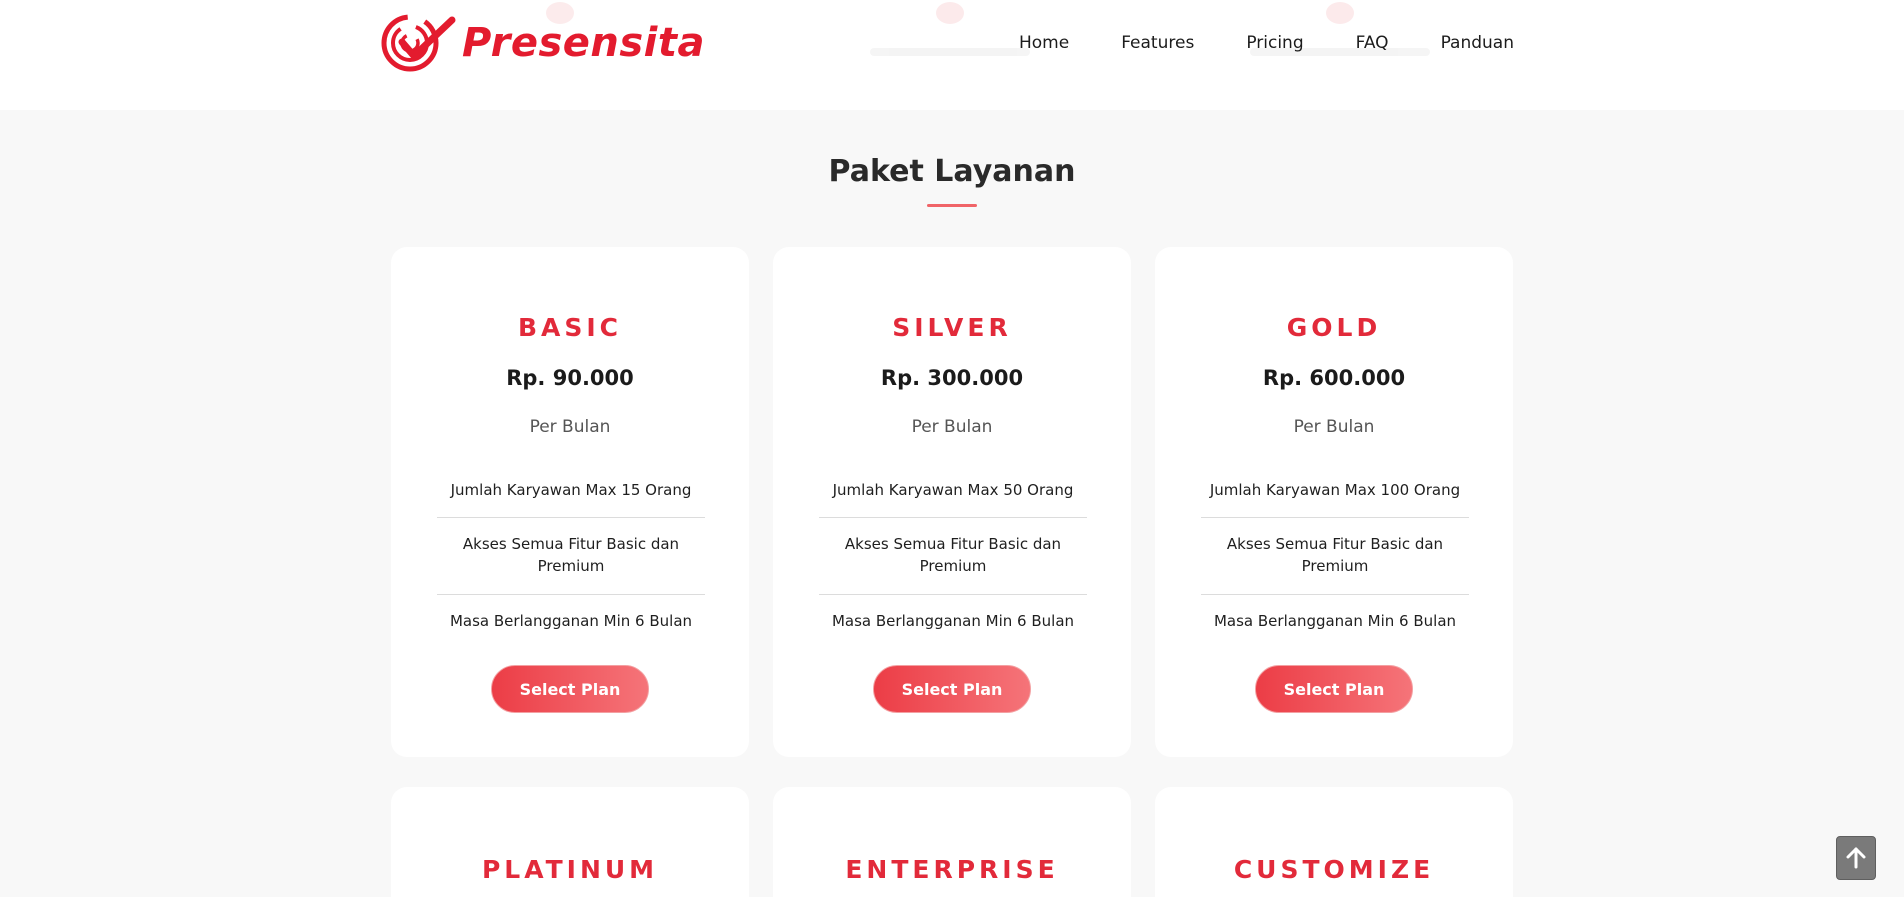 The height and width of the screenshot is (897, 1904). I want to click on plan-price: Rp. 600.000, so click(1334, 378).